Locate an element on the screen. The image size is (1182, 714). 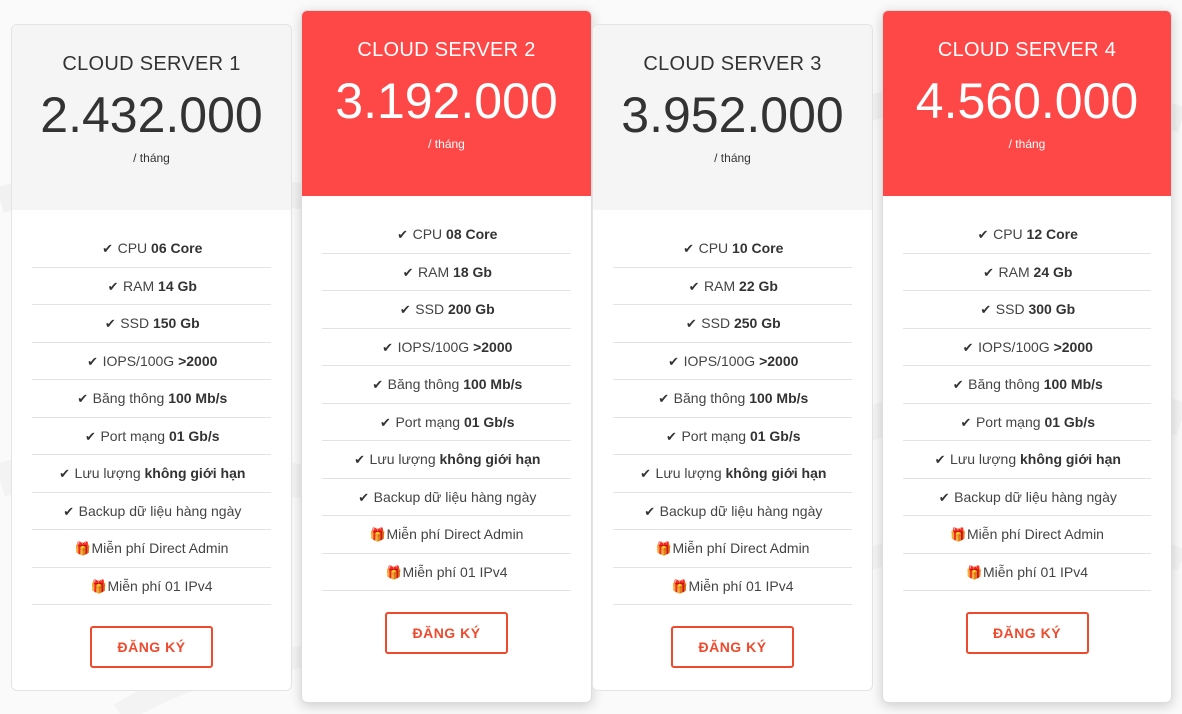
feature-item: ✔ SSD 200 Gb is located at coordinates (446, 310).